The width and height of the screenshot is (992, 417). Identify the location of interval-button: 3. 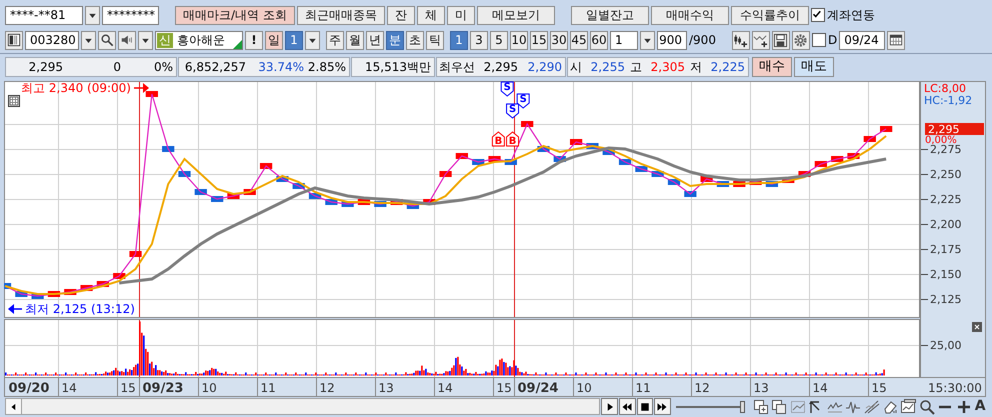
(479, 40).